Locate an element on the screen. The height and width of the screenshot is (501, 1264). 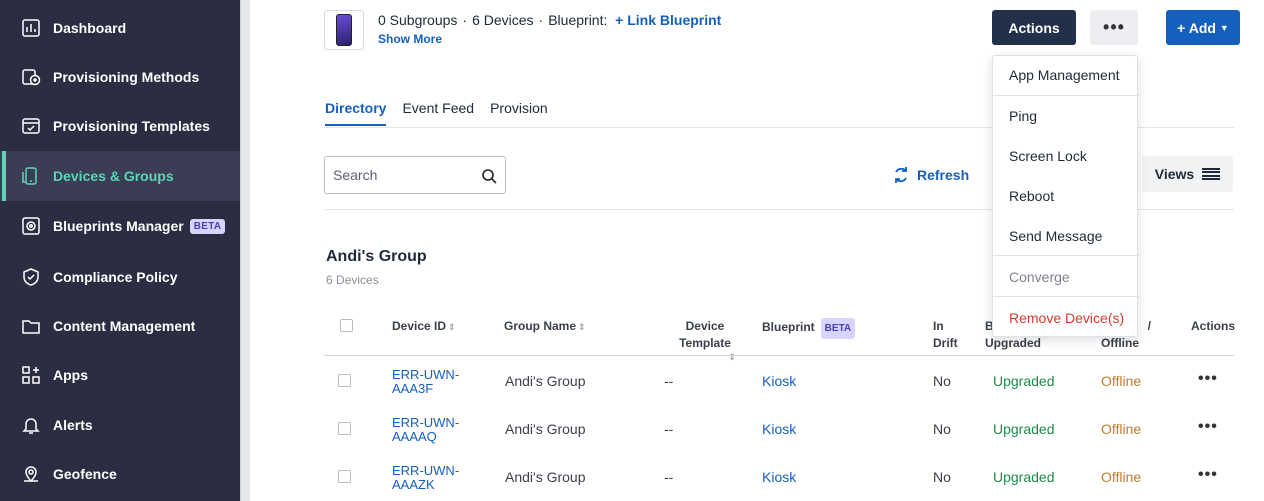
subgroups-count: 0 Subgroups is located at coordinates (418, 20).